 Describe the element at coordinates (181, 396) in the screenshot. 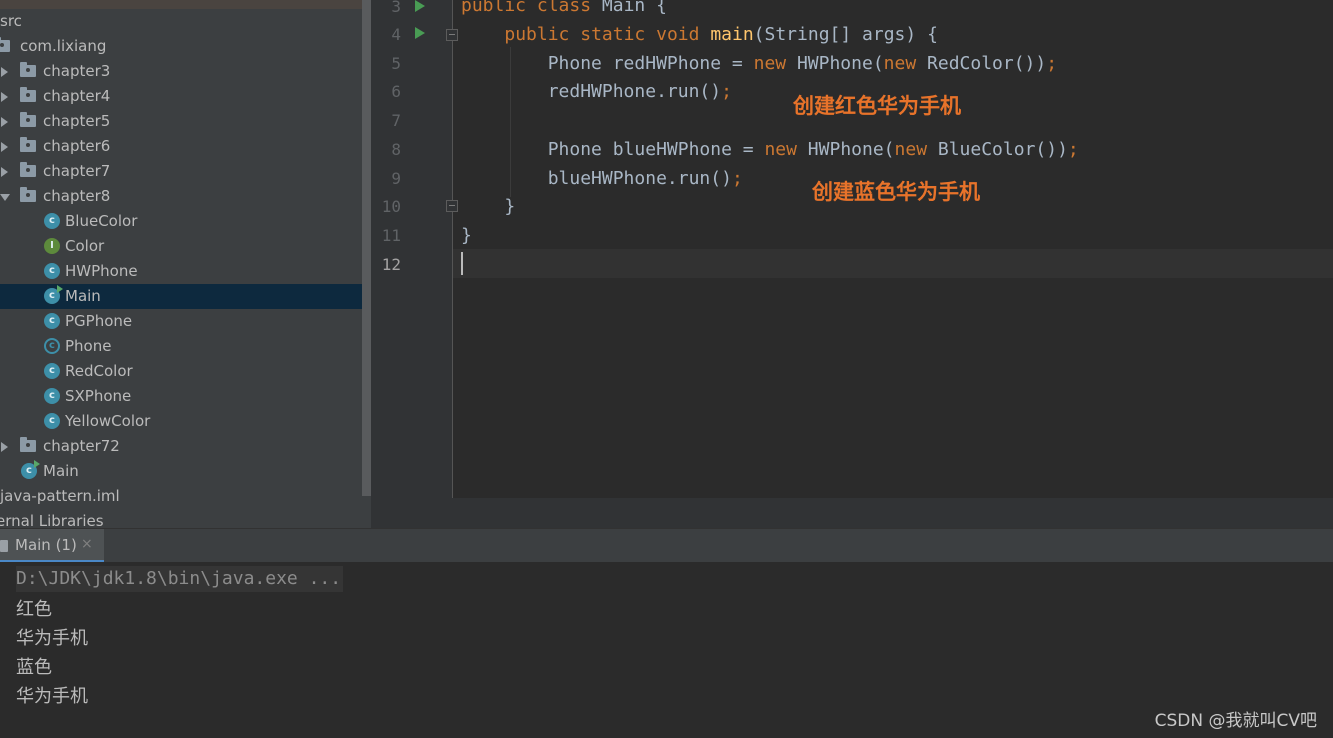

I see `tree-item-sxphone: c SXPhone` at that location.